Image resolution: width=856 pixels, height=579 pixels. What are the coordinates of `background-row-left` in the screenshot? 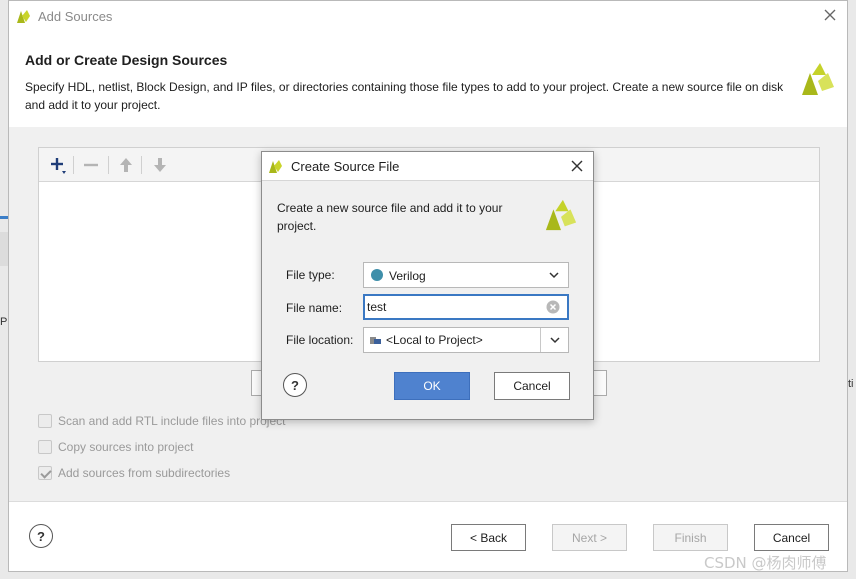 It's located at (4, 249).